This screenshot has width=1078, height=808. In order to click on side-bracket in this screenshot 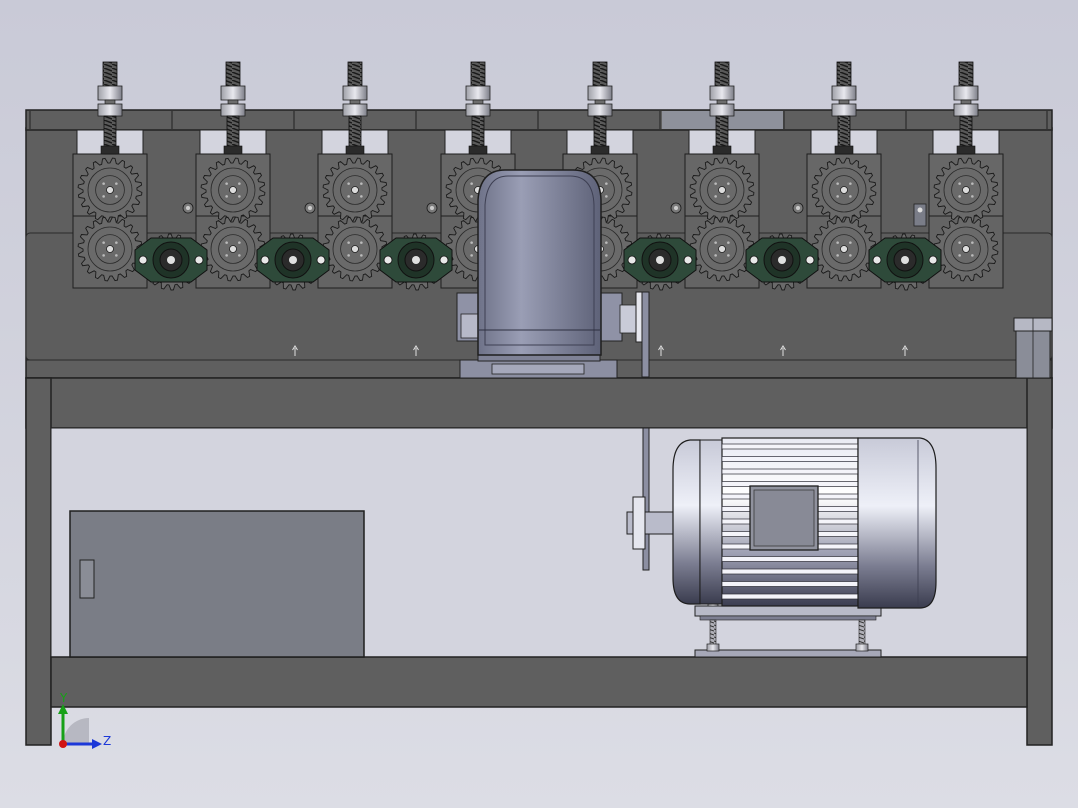, I will do `click(1033, 348)`.